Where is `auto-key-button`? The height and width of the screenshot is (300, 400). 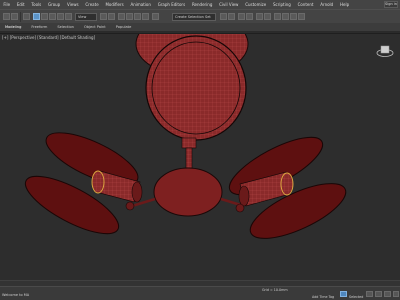
auto-key-button is located at coordinates (343, 294).